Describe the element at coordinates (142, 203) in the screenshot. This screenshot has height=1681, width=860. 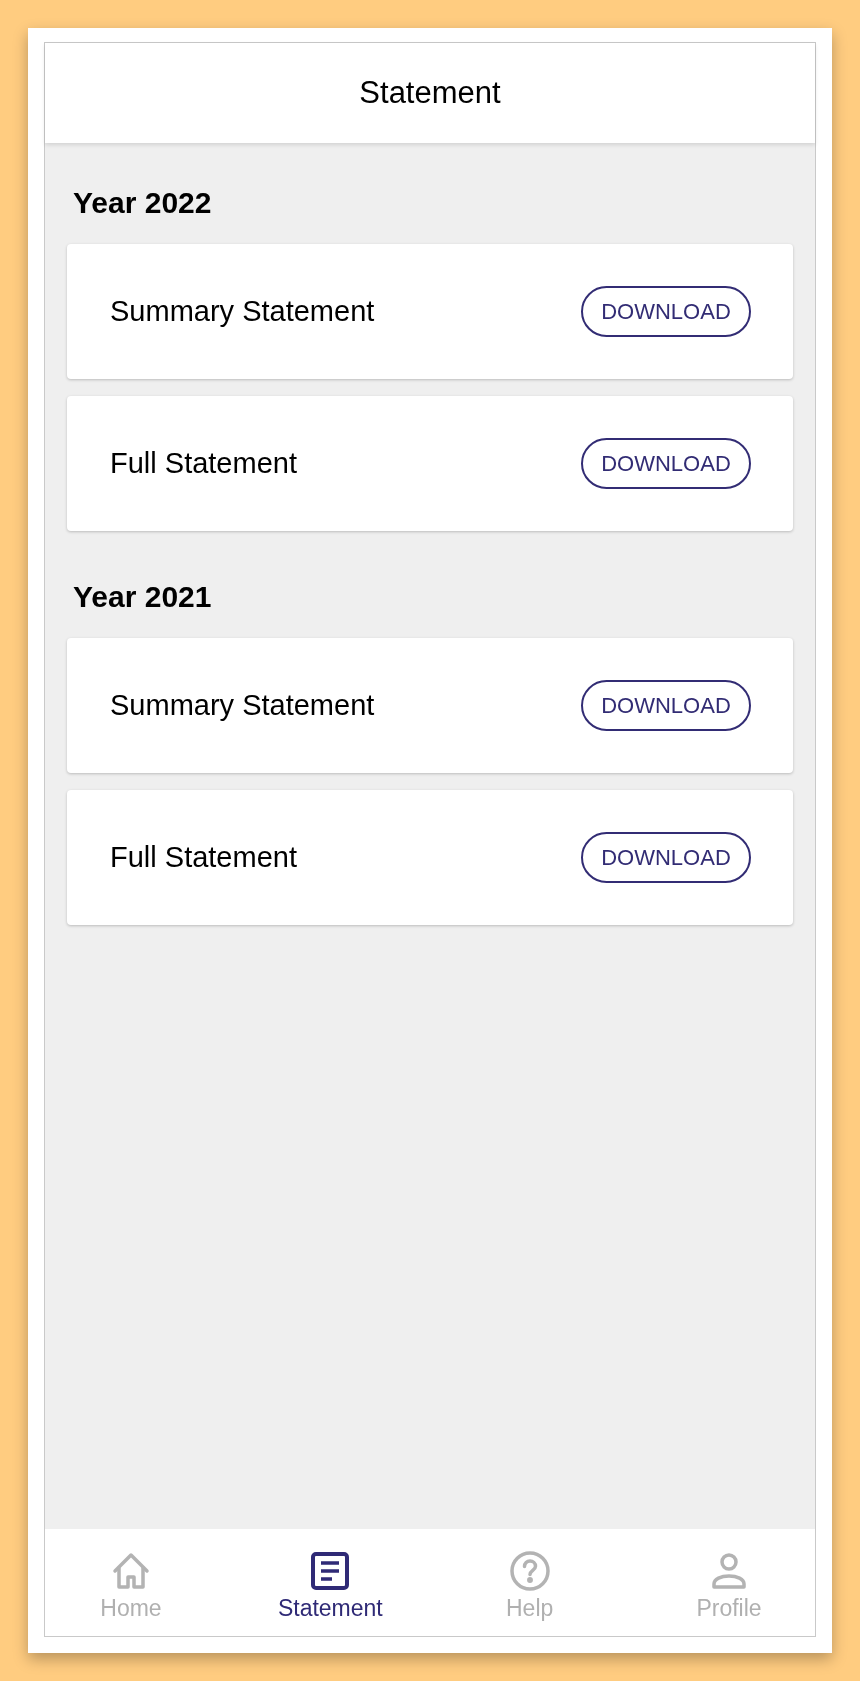
I see `year-heading: Year 2022` at that location.